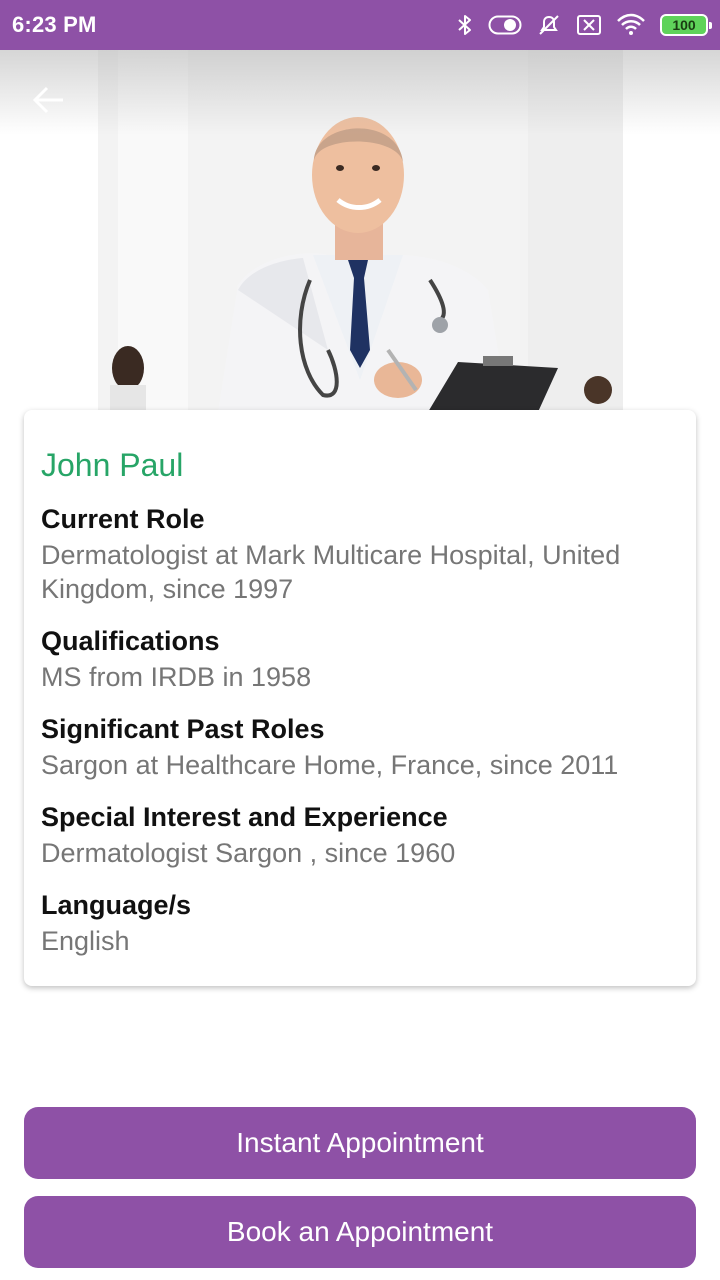  I want to click on section-value: MS from IRDB in 1958, so click(176, 677).